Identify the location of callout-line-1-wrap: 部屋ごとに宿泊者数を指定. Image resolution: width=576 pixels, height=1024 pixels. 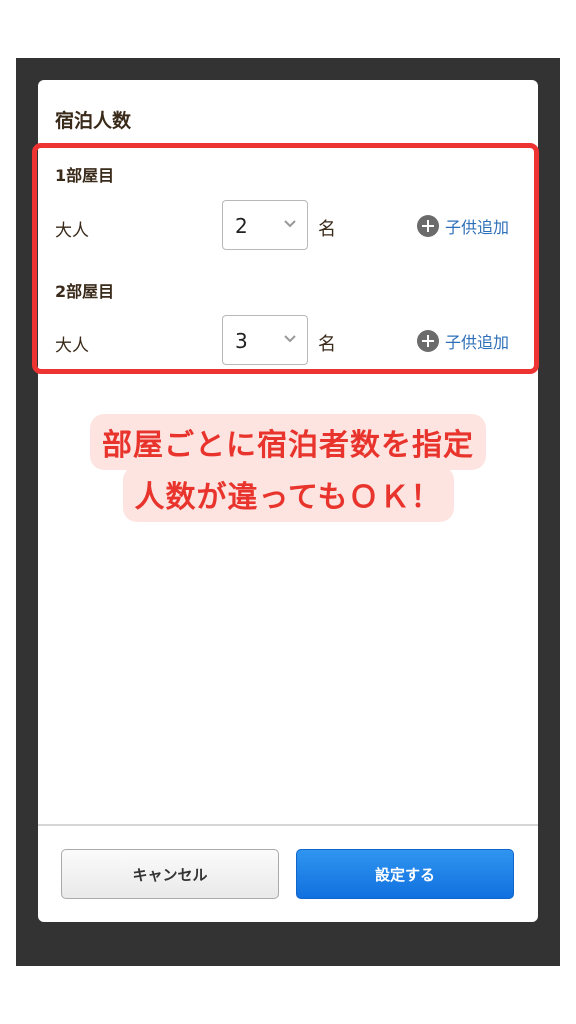
(288, 442).